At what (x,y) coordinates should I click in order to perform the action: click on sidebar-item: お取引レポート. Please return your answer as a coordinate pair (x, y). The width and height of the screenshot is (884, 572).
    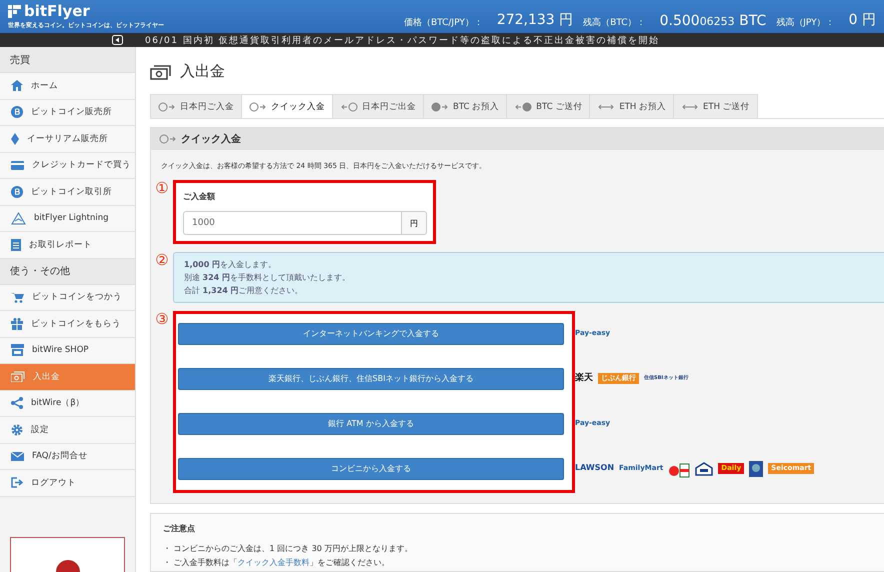
    Looking at the image, I should click on (67, 245).